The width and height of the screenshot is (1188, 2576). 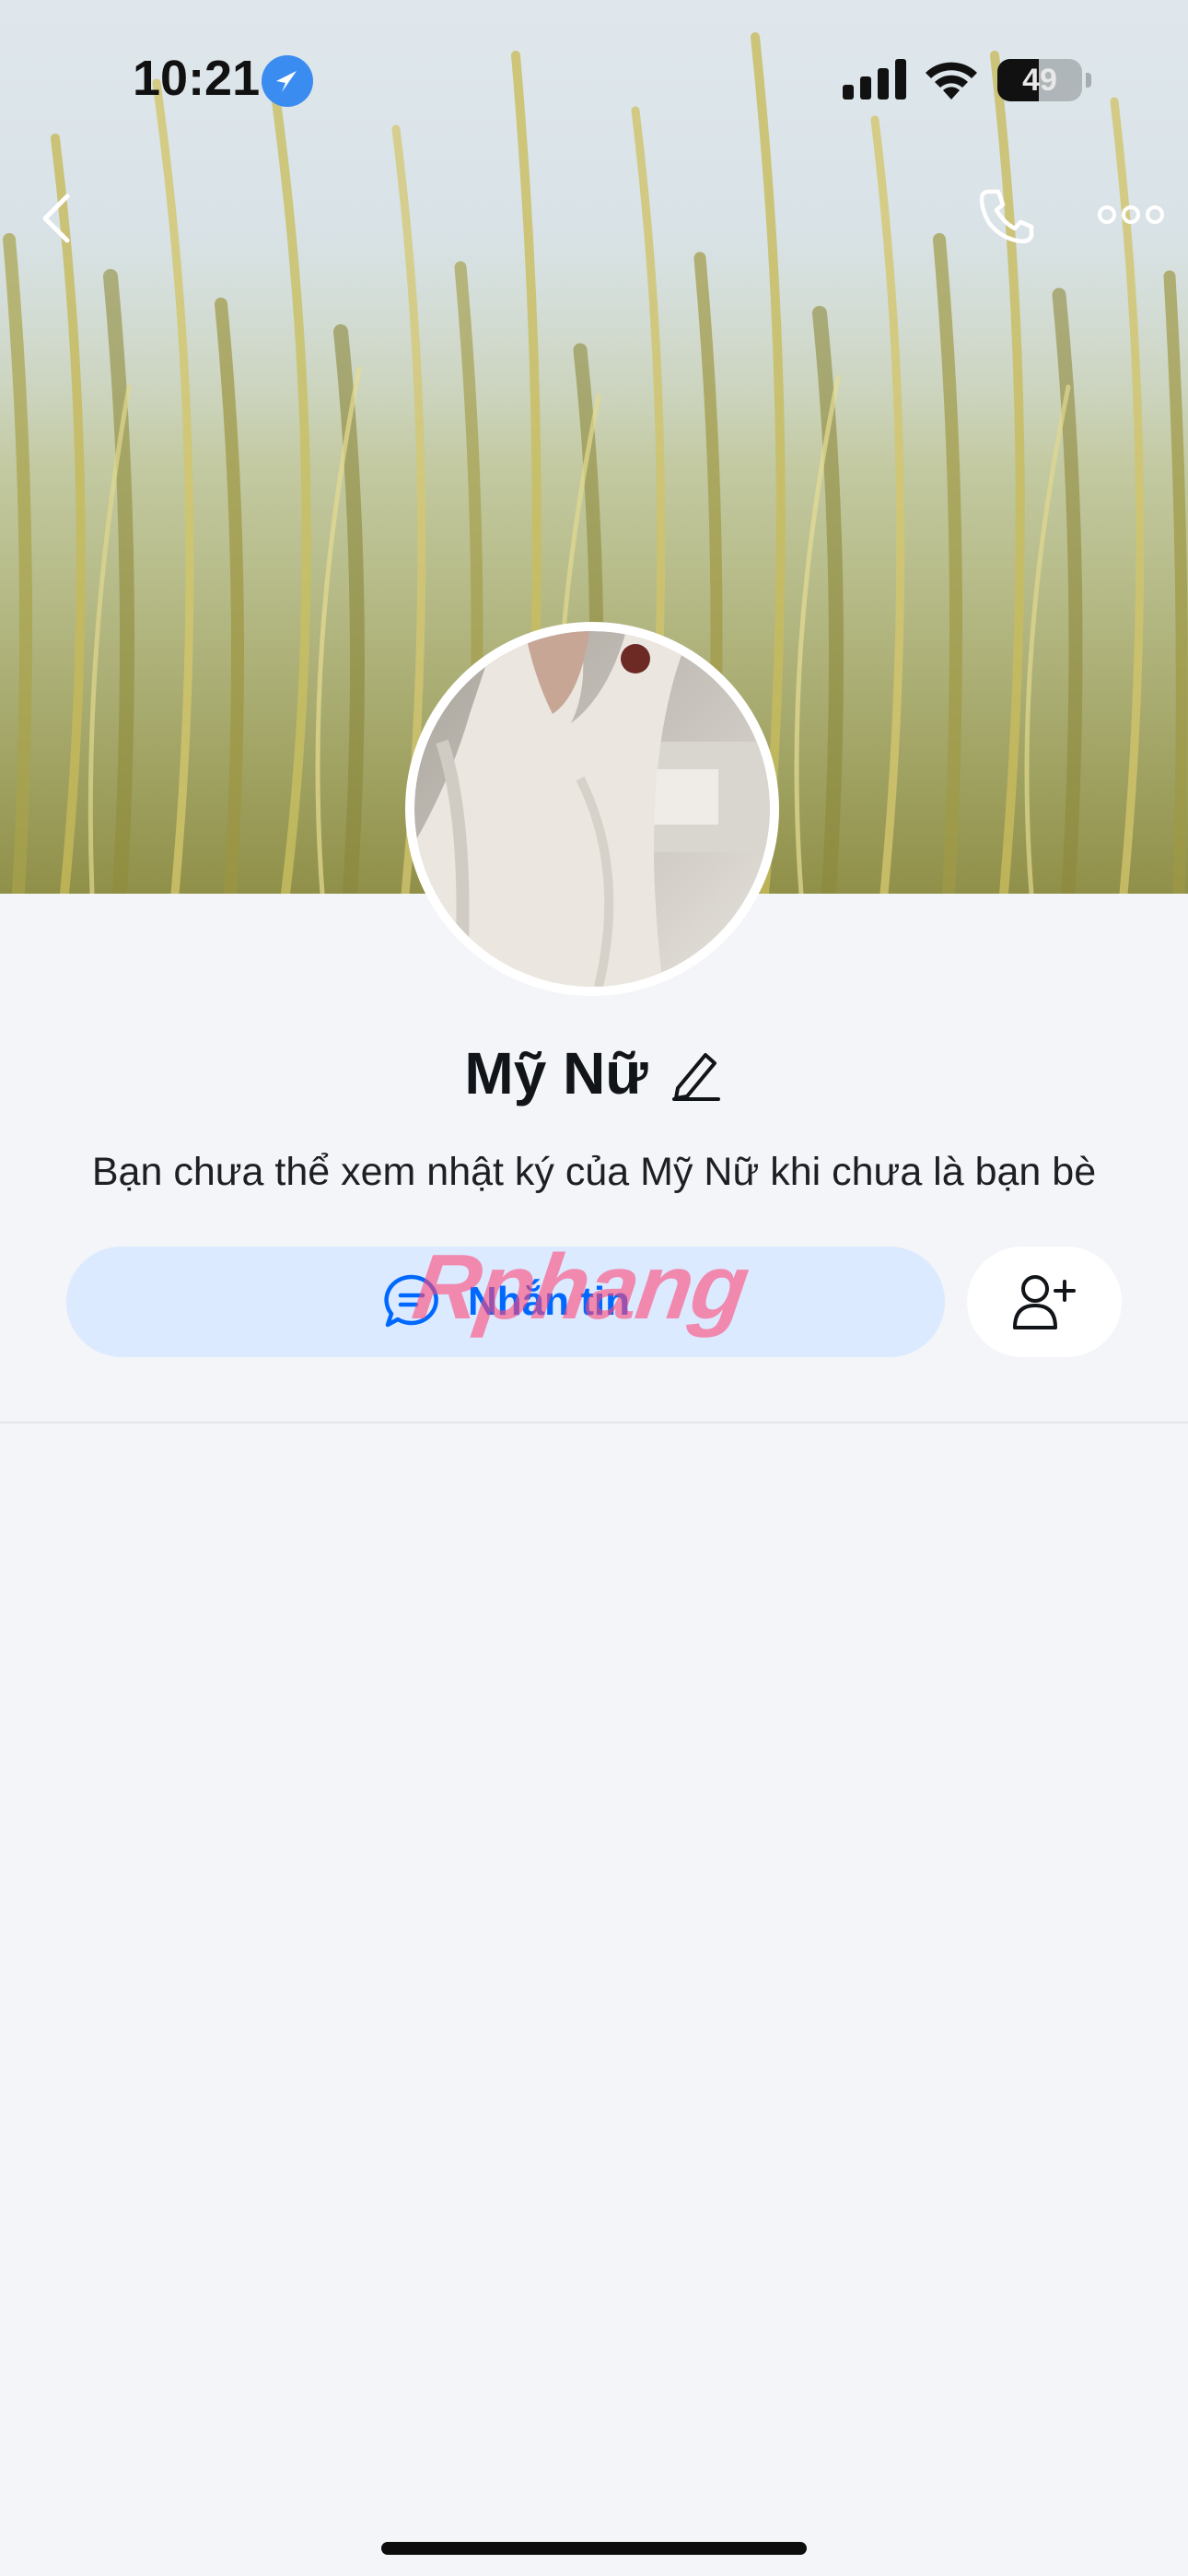 I want to click on profile-name-row: Mỹ Nữ, so click(x=594, y=1073).